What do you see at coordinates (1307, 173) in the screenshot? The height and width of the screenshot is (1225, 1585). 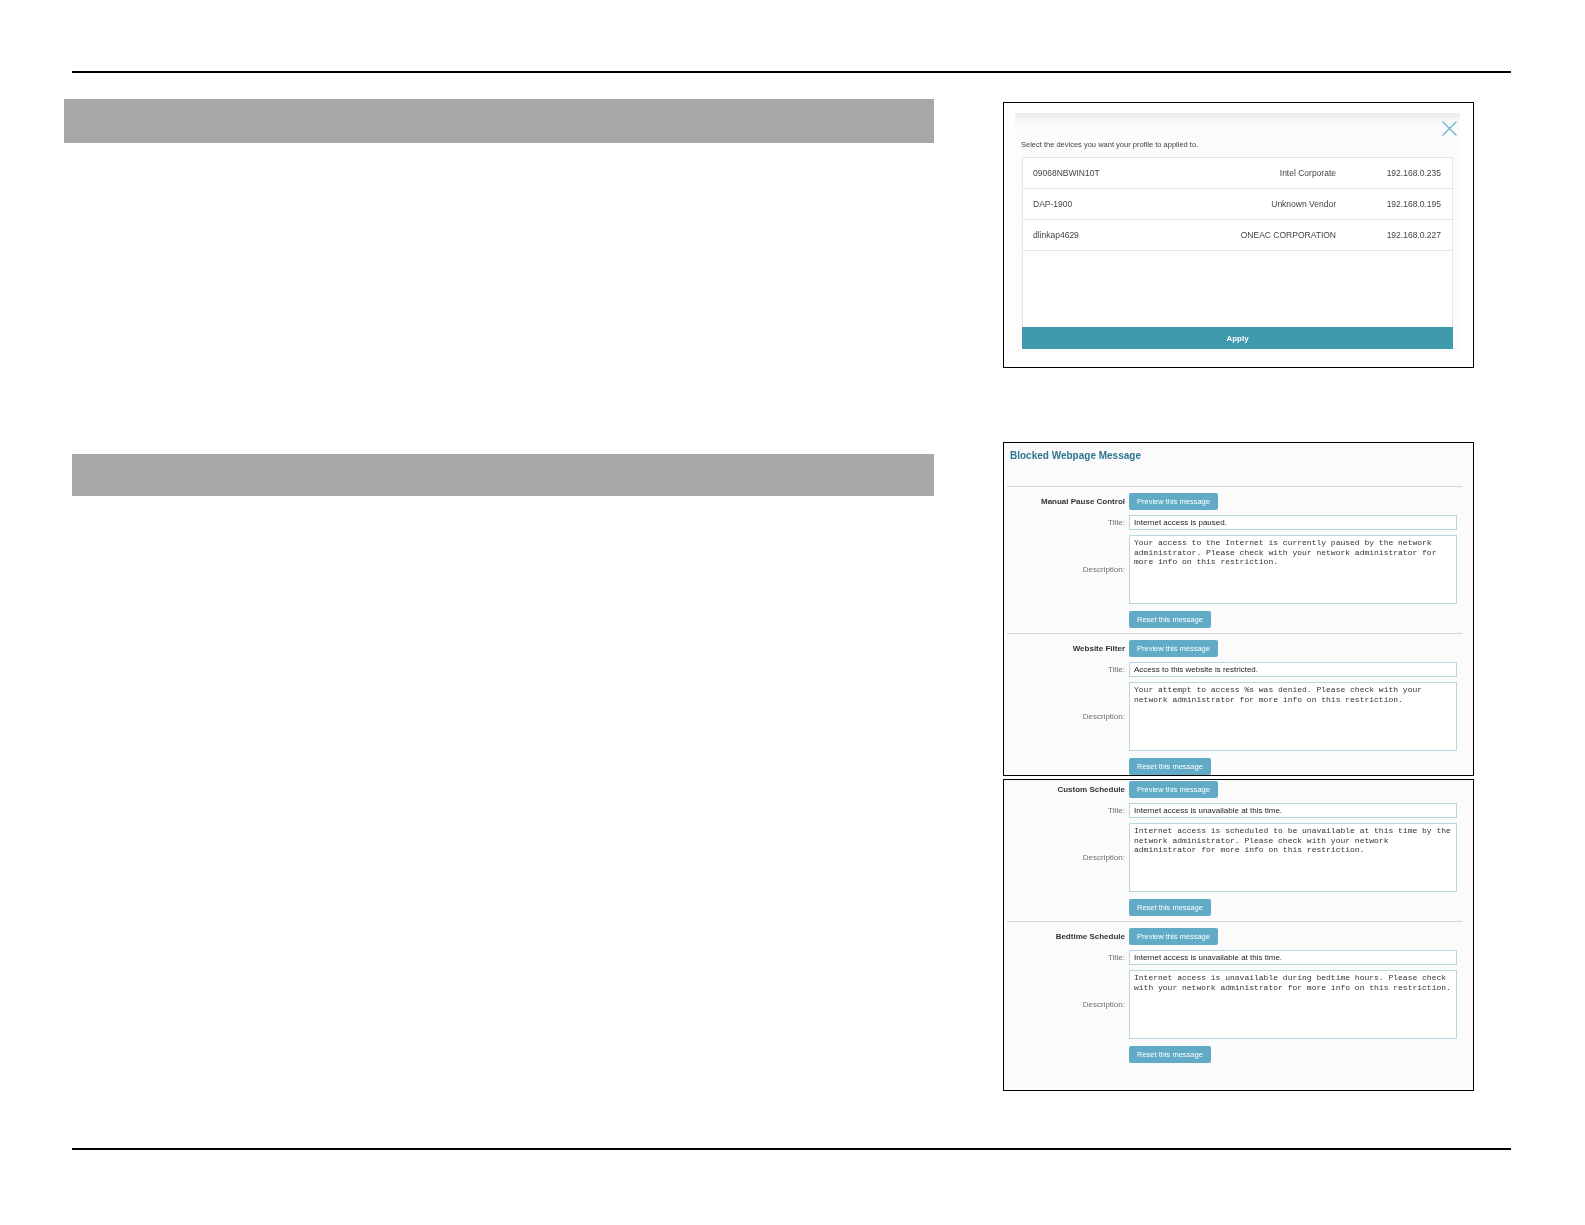 I see `device-vendor: Intel Corporate` at bounding box center [1307, 173].